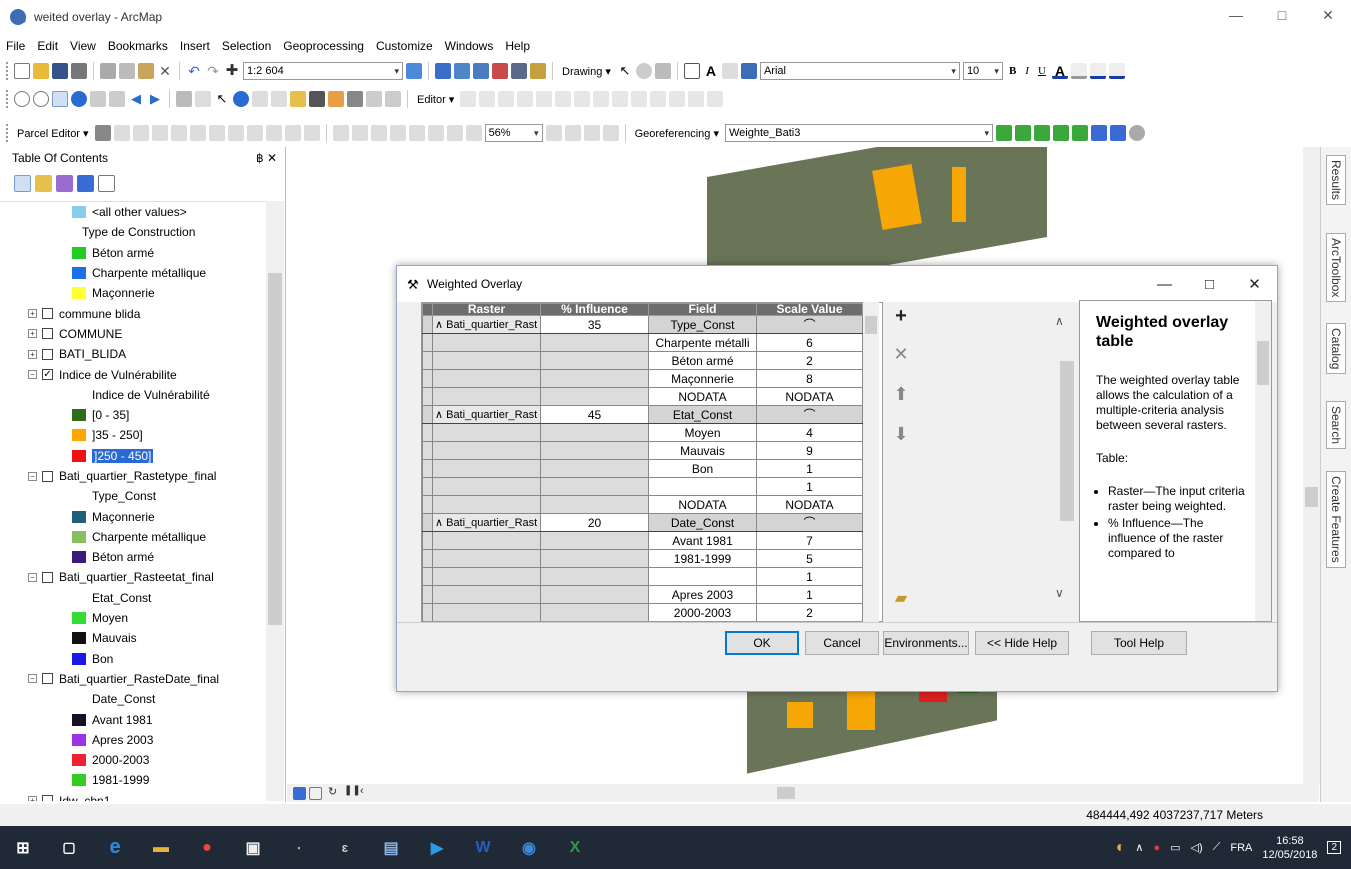 The height and width of the screenshot is (869, 1351). Describe the element at coordinates (1042, 71) in the screenshot. I see `underline-button: U` at that location.